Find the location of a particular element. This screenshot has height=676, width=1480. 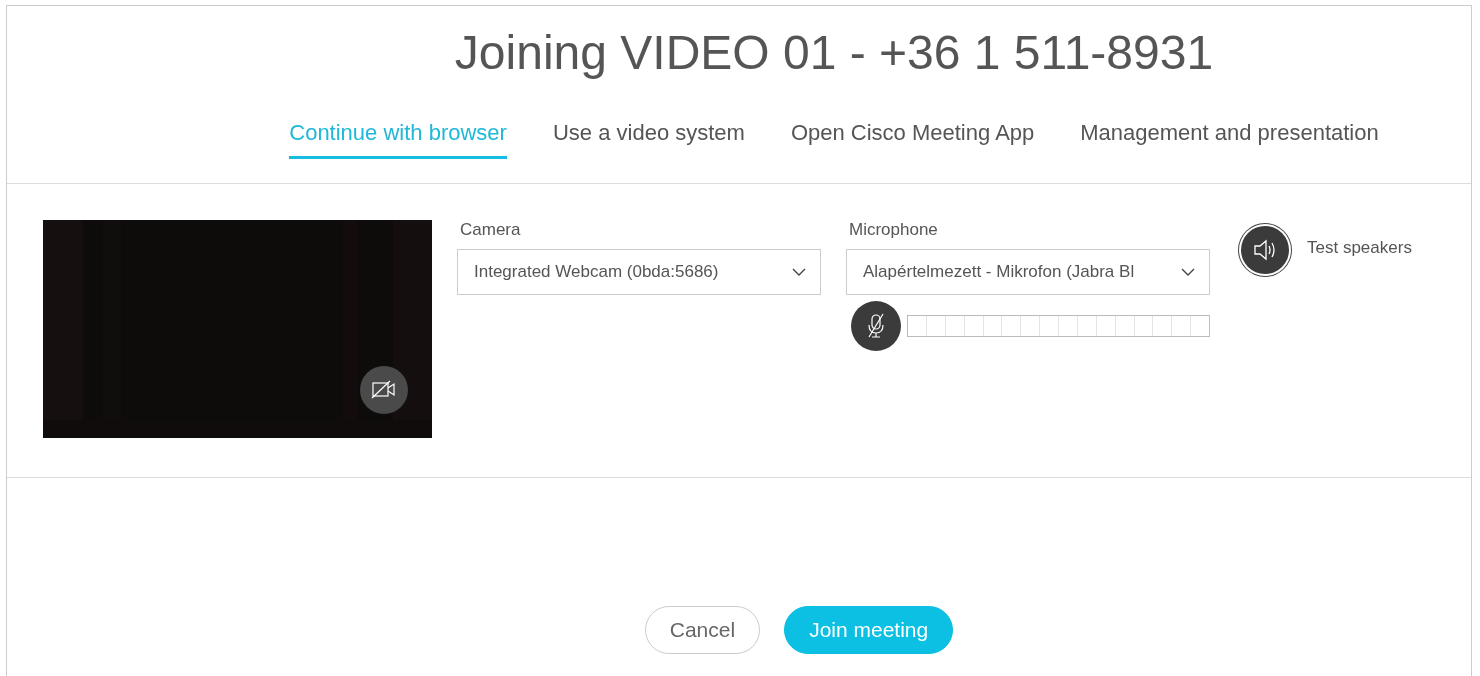

microphone-icon is located at coordinates (876, 326).